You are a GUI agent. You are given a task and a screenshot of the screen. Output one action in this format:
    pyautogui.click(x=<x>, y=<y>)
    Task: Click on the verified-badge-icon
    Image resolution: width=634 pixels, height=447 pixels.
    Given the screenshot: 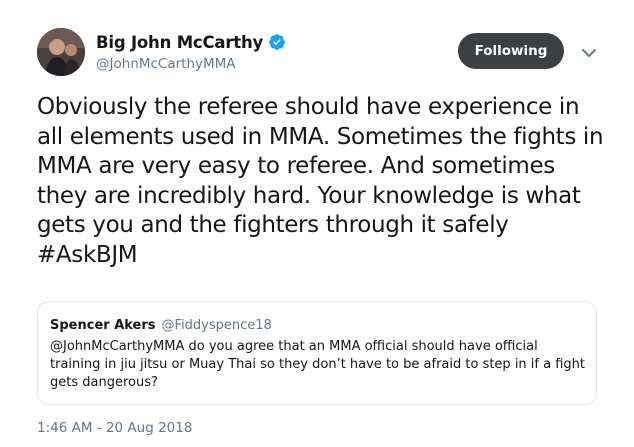 What is the action you would take?
    pyautogui.click(x=277, y=42)
    